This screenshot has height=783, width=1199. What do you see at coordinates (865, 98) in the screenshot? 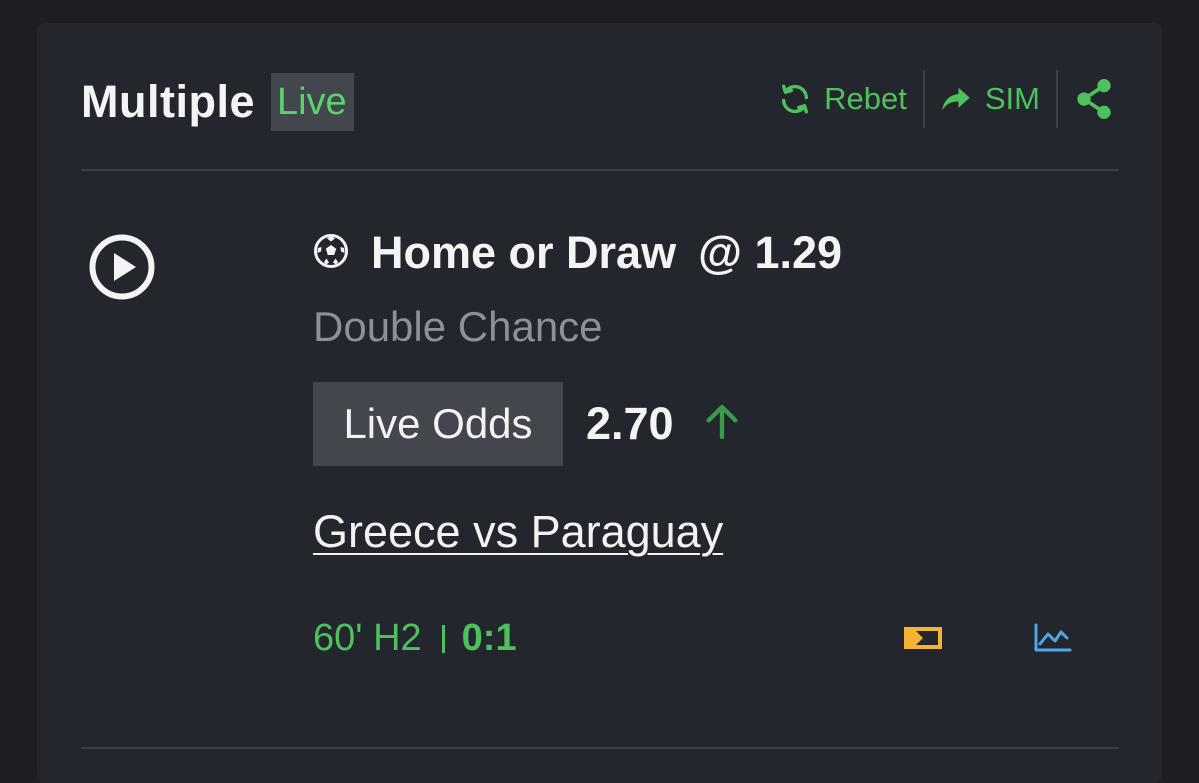
I see `rebet-label: Rebet` at bounding box center [865, 98].